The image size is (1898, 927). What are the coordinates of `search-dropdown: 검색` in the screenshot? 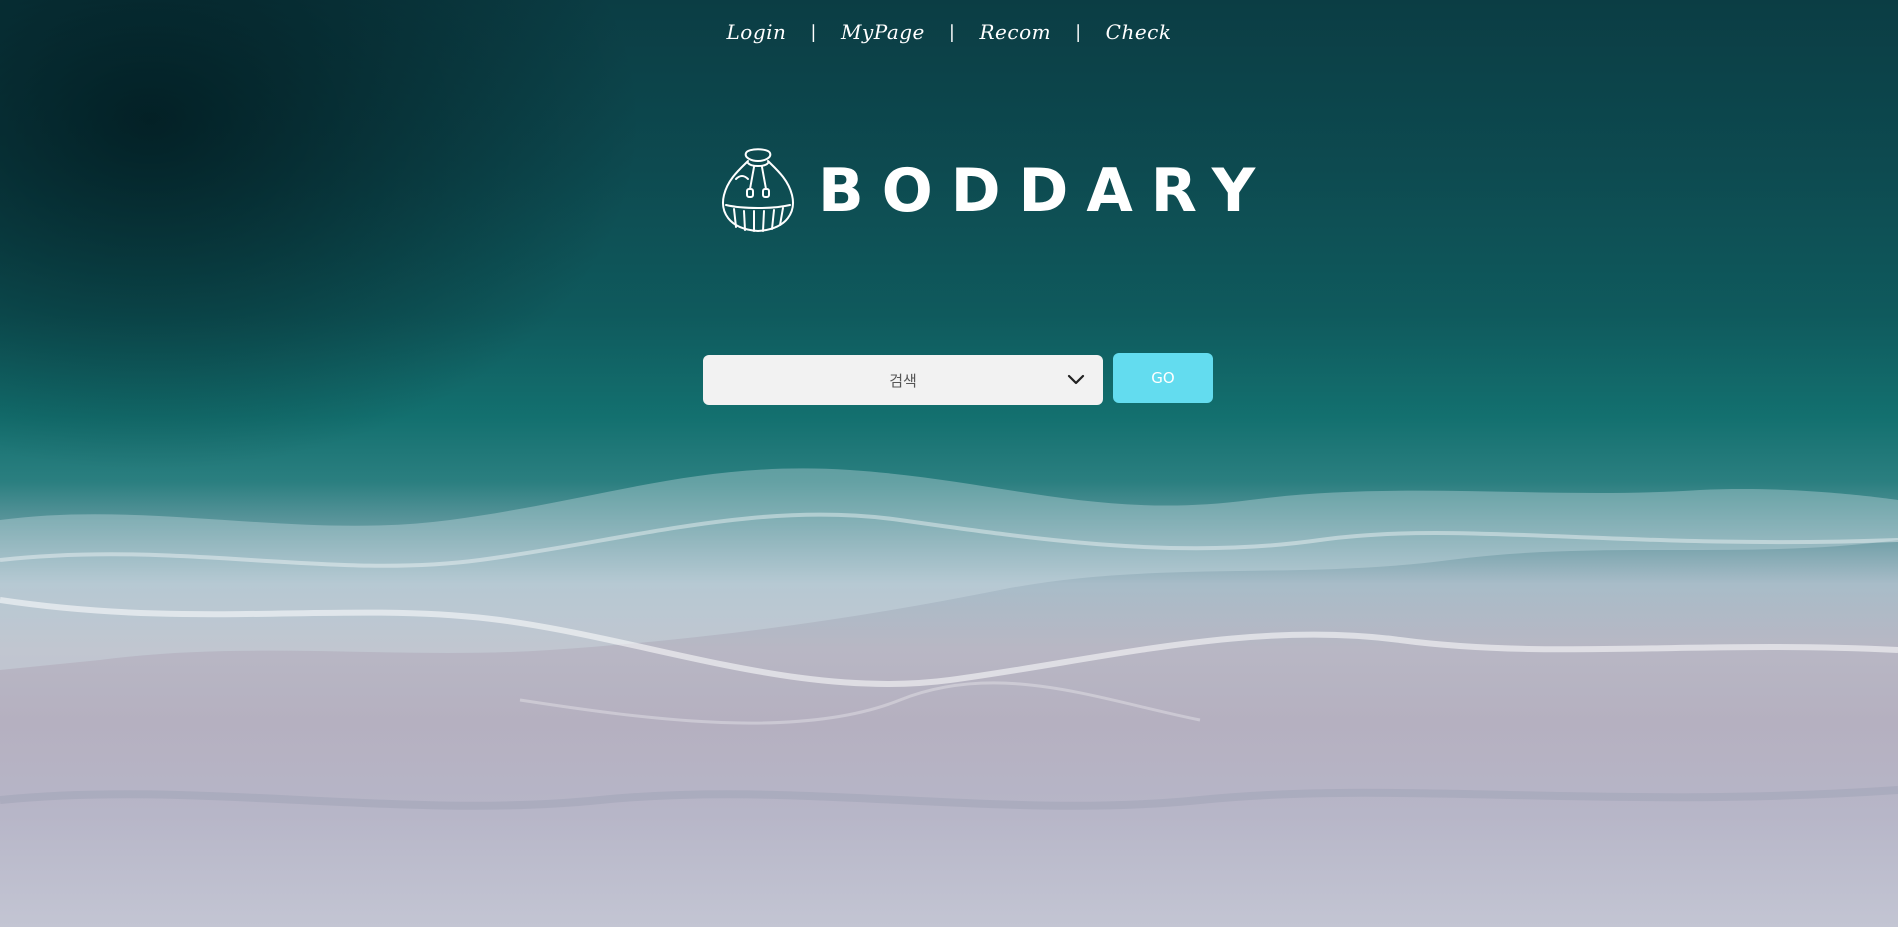 It's located at (903, 380).